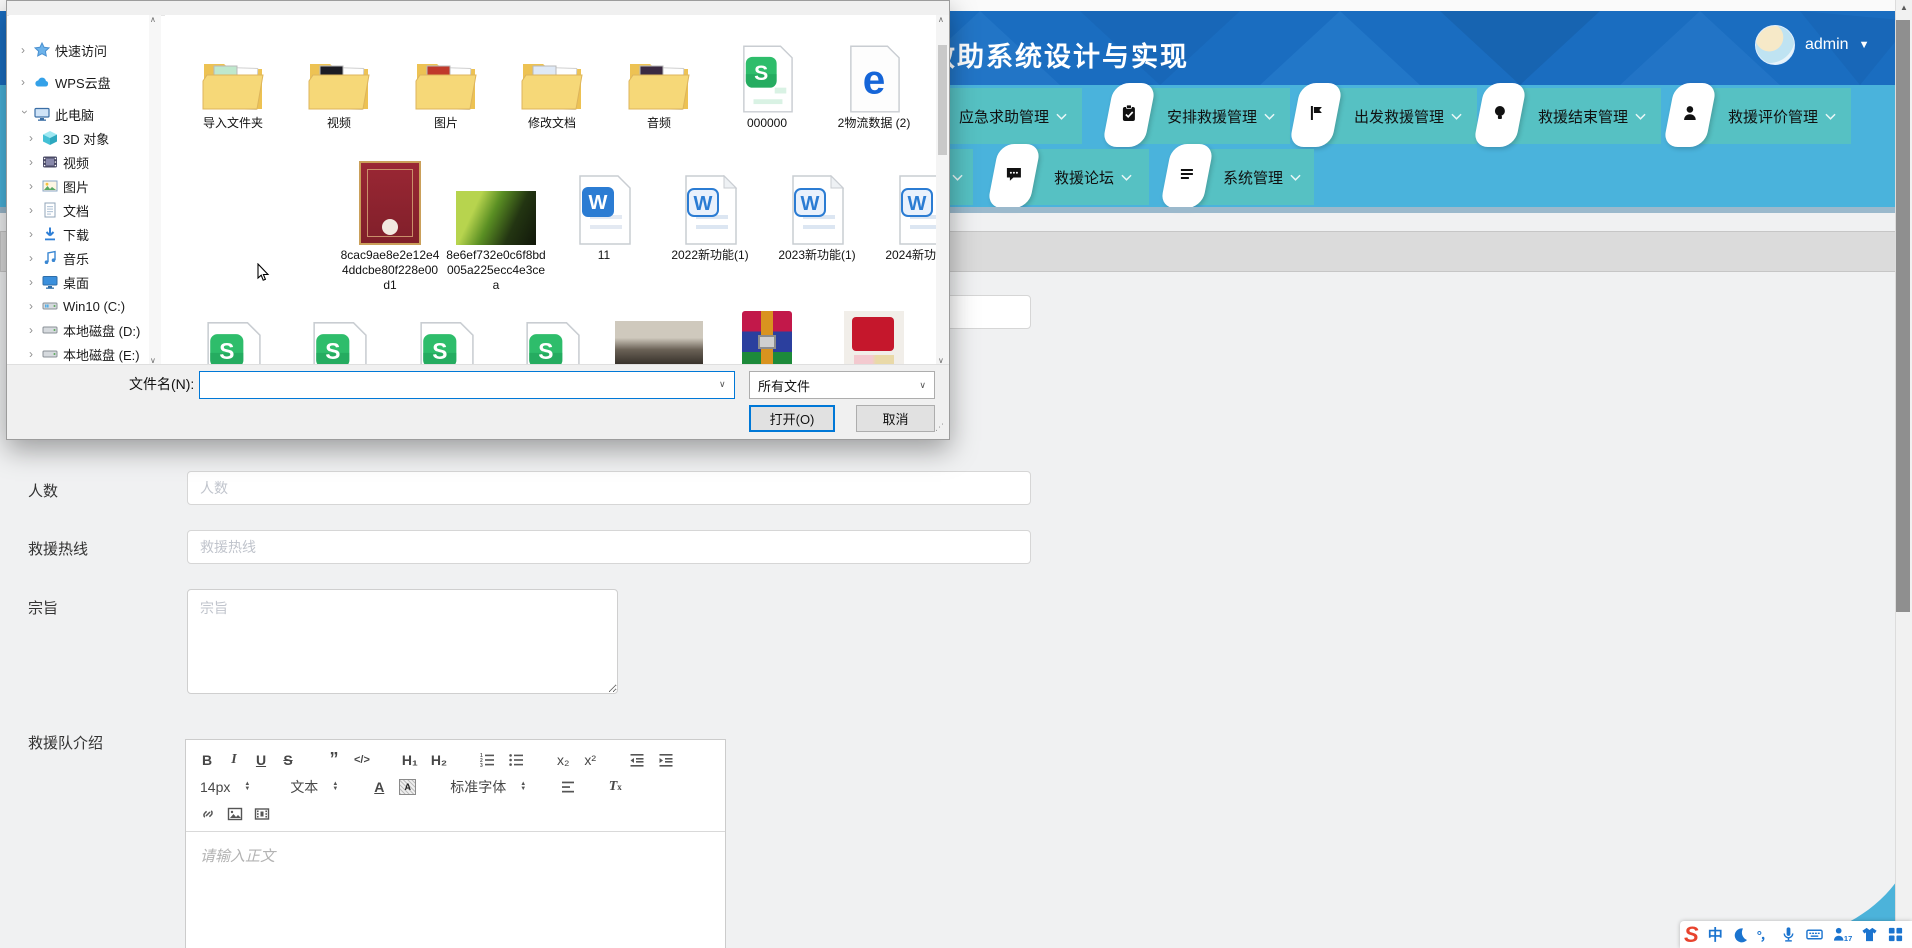 The image size is (1912, 948). I want to click on tree-scrollbar: ∧ ∨, so click(155, 190).